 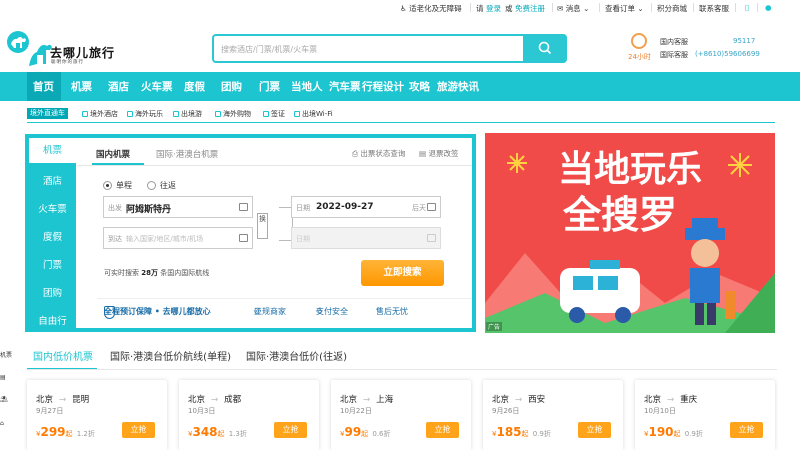 What do you see at coordinates (6, 354) in the screenshot?
I see `floating-flights: 机票` at bounding box center [6, 354].